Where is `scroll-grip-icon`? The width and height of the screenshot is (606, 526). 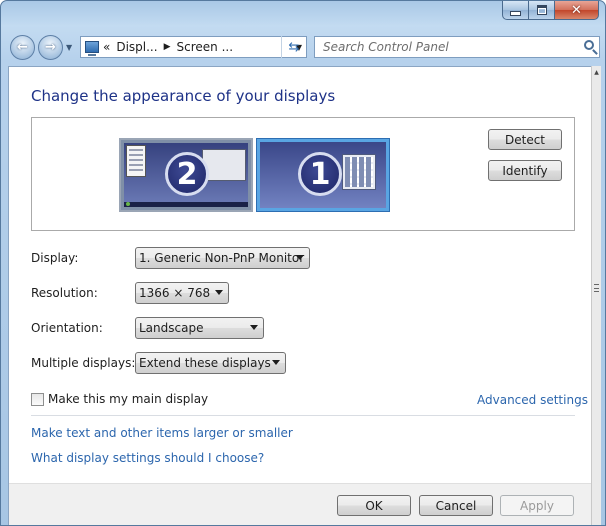
scroll-grip-icon is located at coordinates (596, 288).